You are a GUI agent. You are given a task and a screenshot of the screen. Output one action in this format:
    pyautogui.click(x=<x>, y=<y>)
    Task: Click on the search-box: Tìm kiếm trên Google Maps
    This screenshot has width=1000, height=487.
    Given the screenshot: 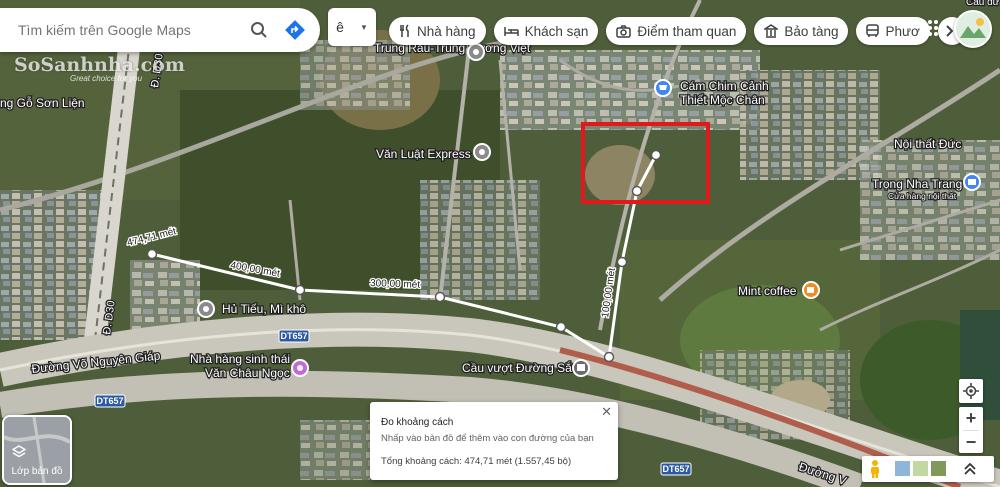 What is the action you would take?
    pyautogui.click(x=160, y=30)
    